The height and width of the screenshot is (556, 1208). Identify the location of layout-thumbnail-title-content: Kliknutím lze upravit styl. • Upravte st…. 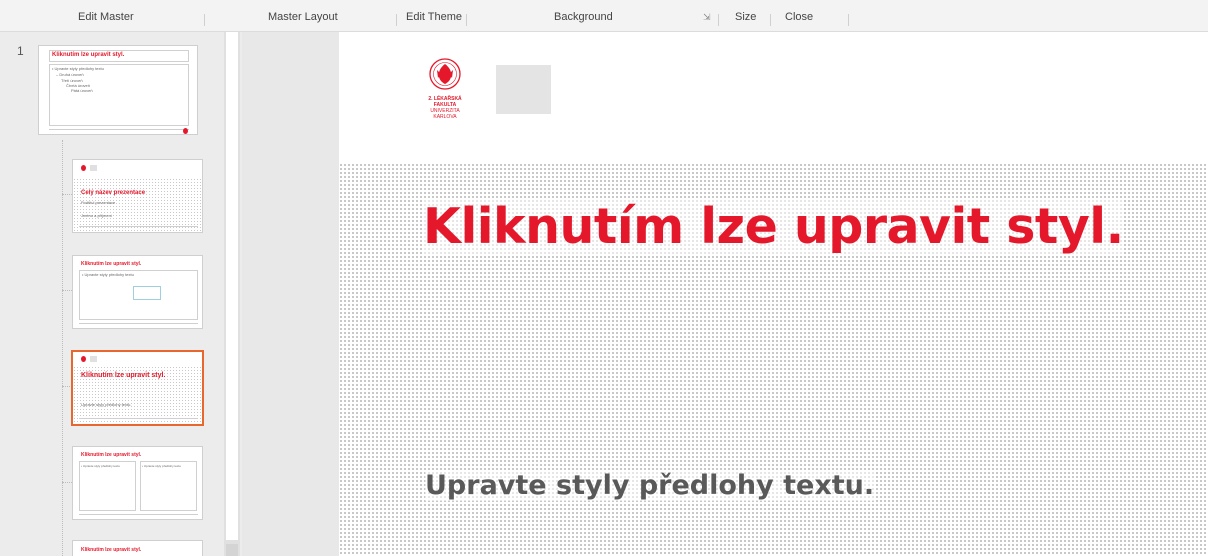
(137, 292).